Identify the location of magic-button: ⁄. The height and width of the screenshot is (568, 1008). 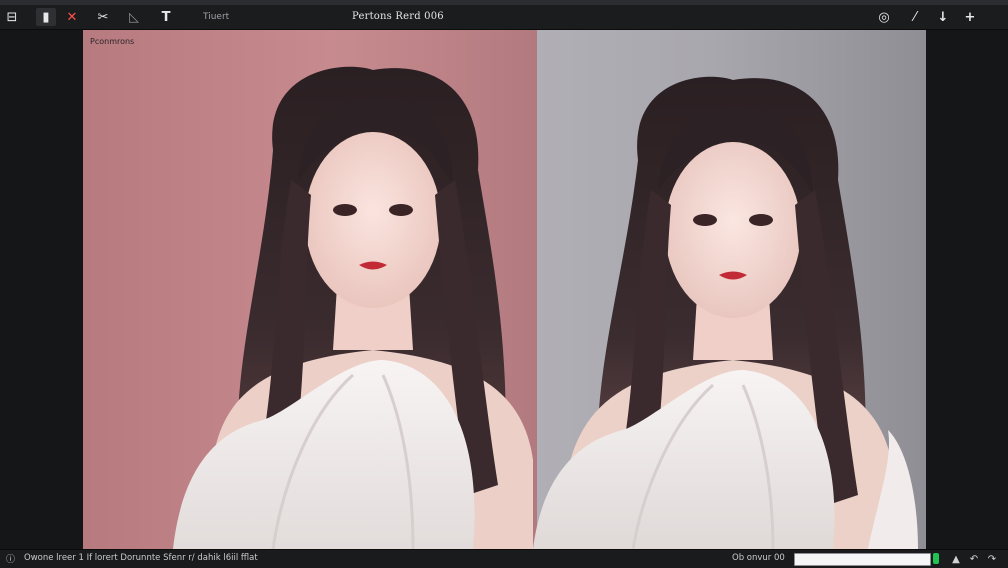
(915, 17).